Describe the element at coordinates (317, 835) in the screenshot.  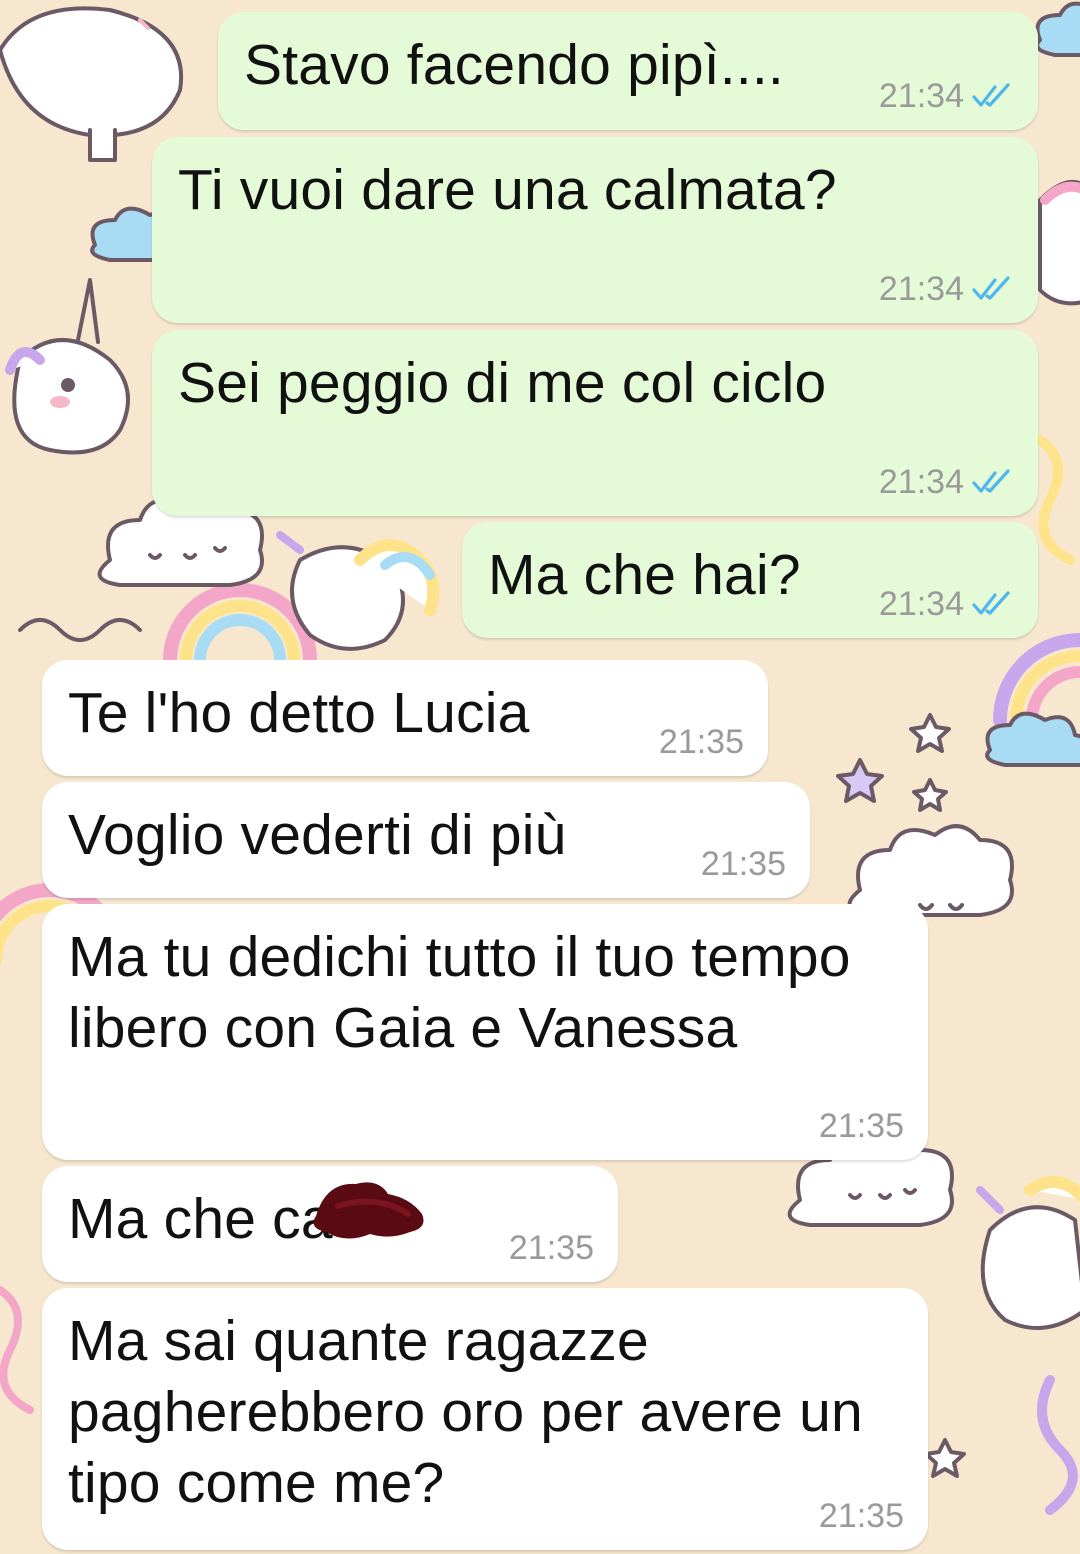
I see `message-text: Voglio vederti di più` at that location.